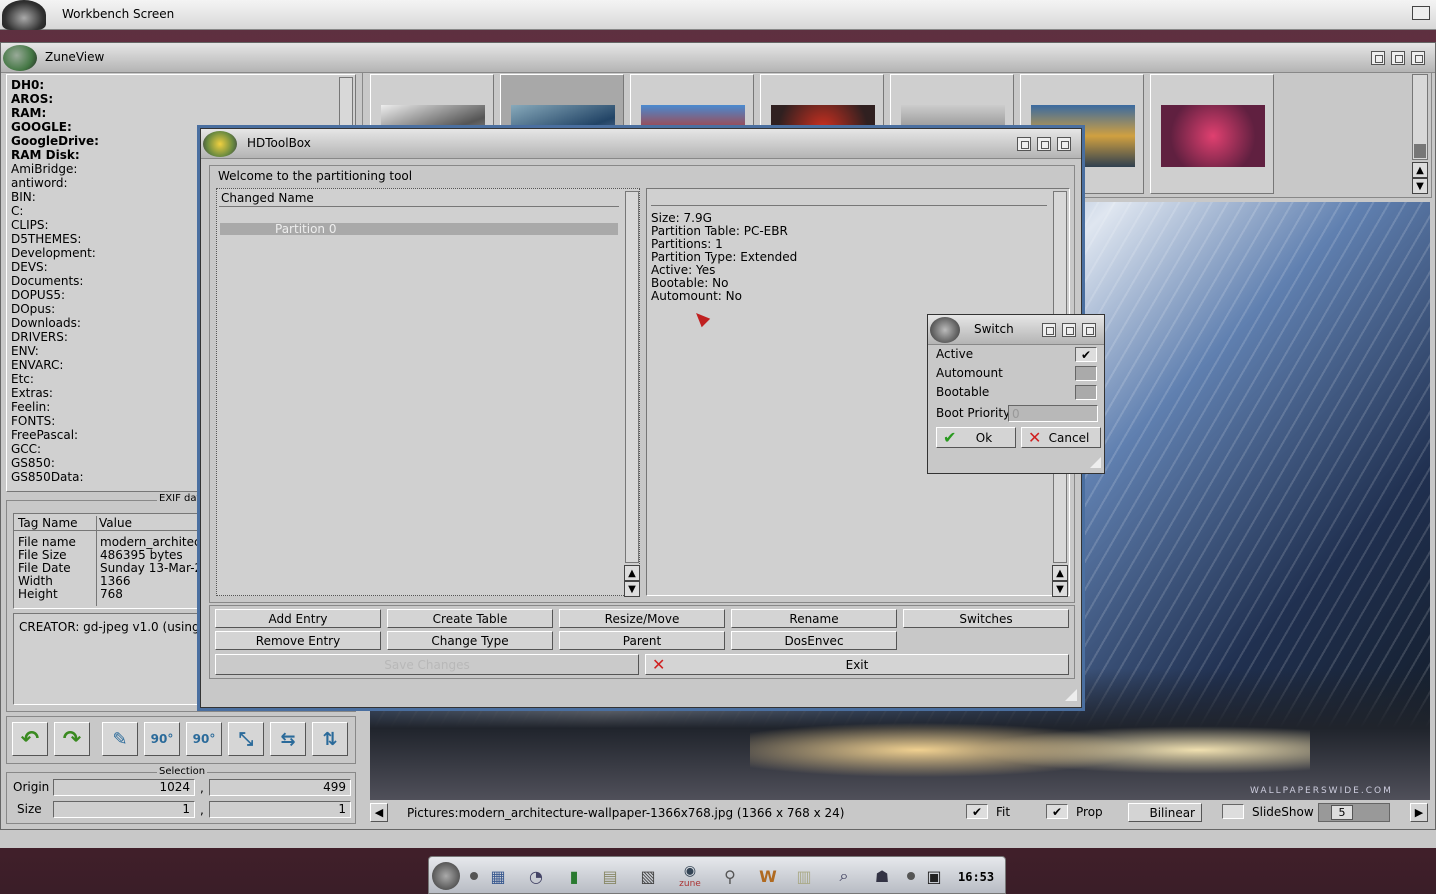 This screenshot has height=894, width=1436. Describe the element at coordinates (1165, 812) in the screenshot. I see `bilinear-button: Bilinear` at that location.